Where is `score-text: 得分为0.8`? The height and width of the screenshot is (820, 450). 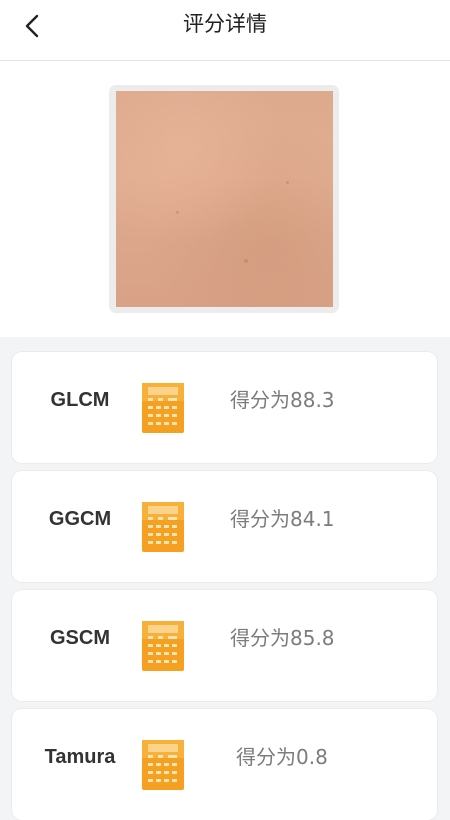 score-text: 得分为0.8 is located at coordinates (282, 757).